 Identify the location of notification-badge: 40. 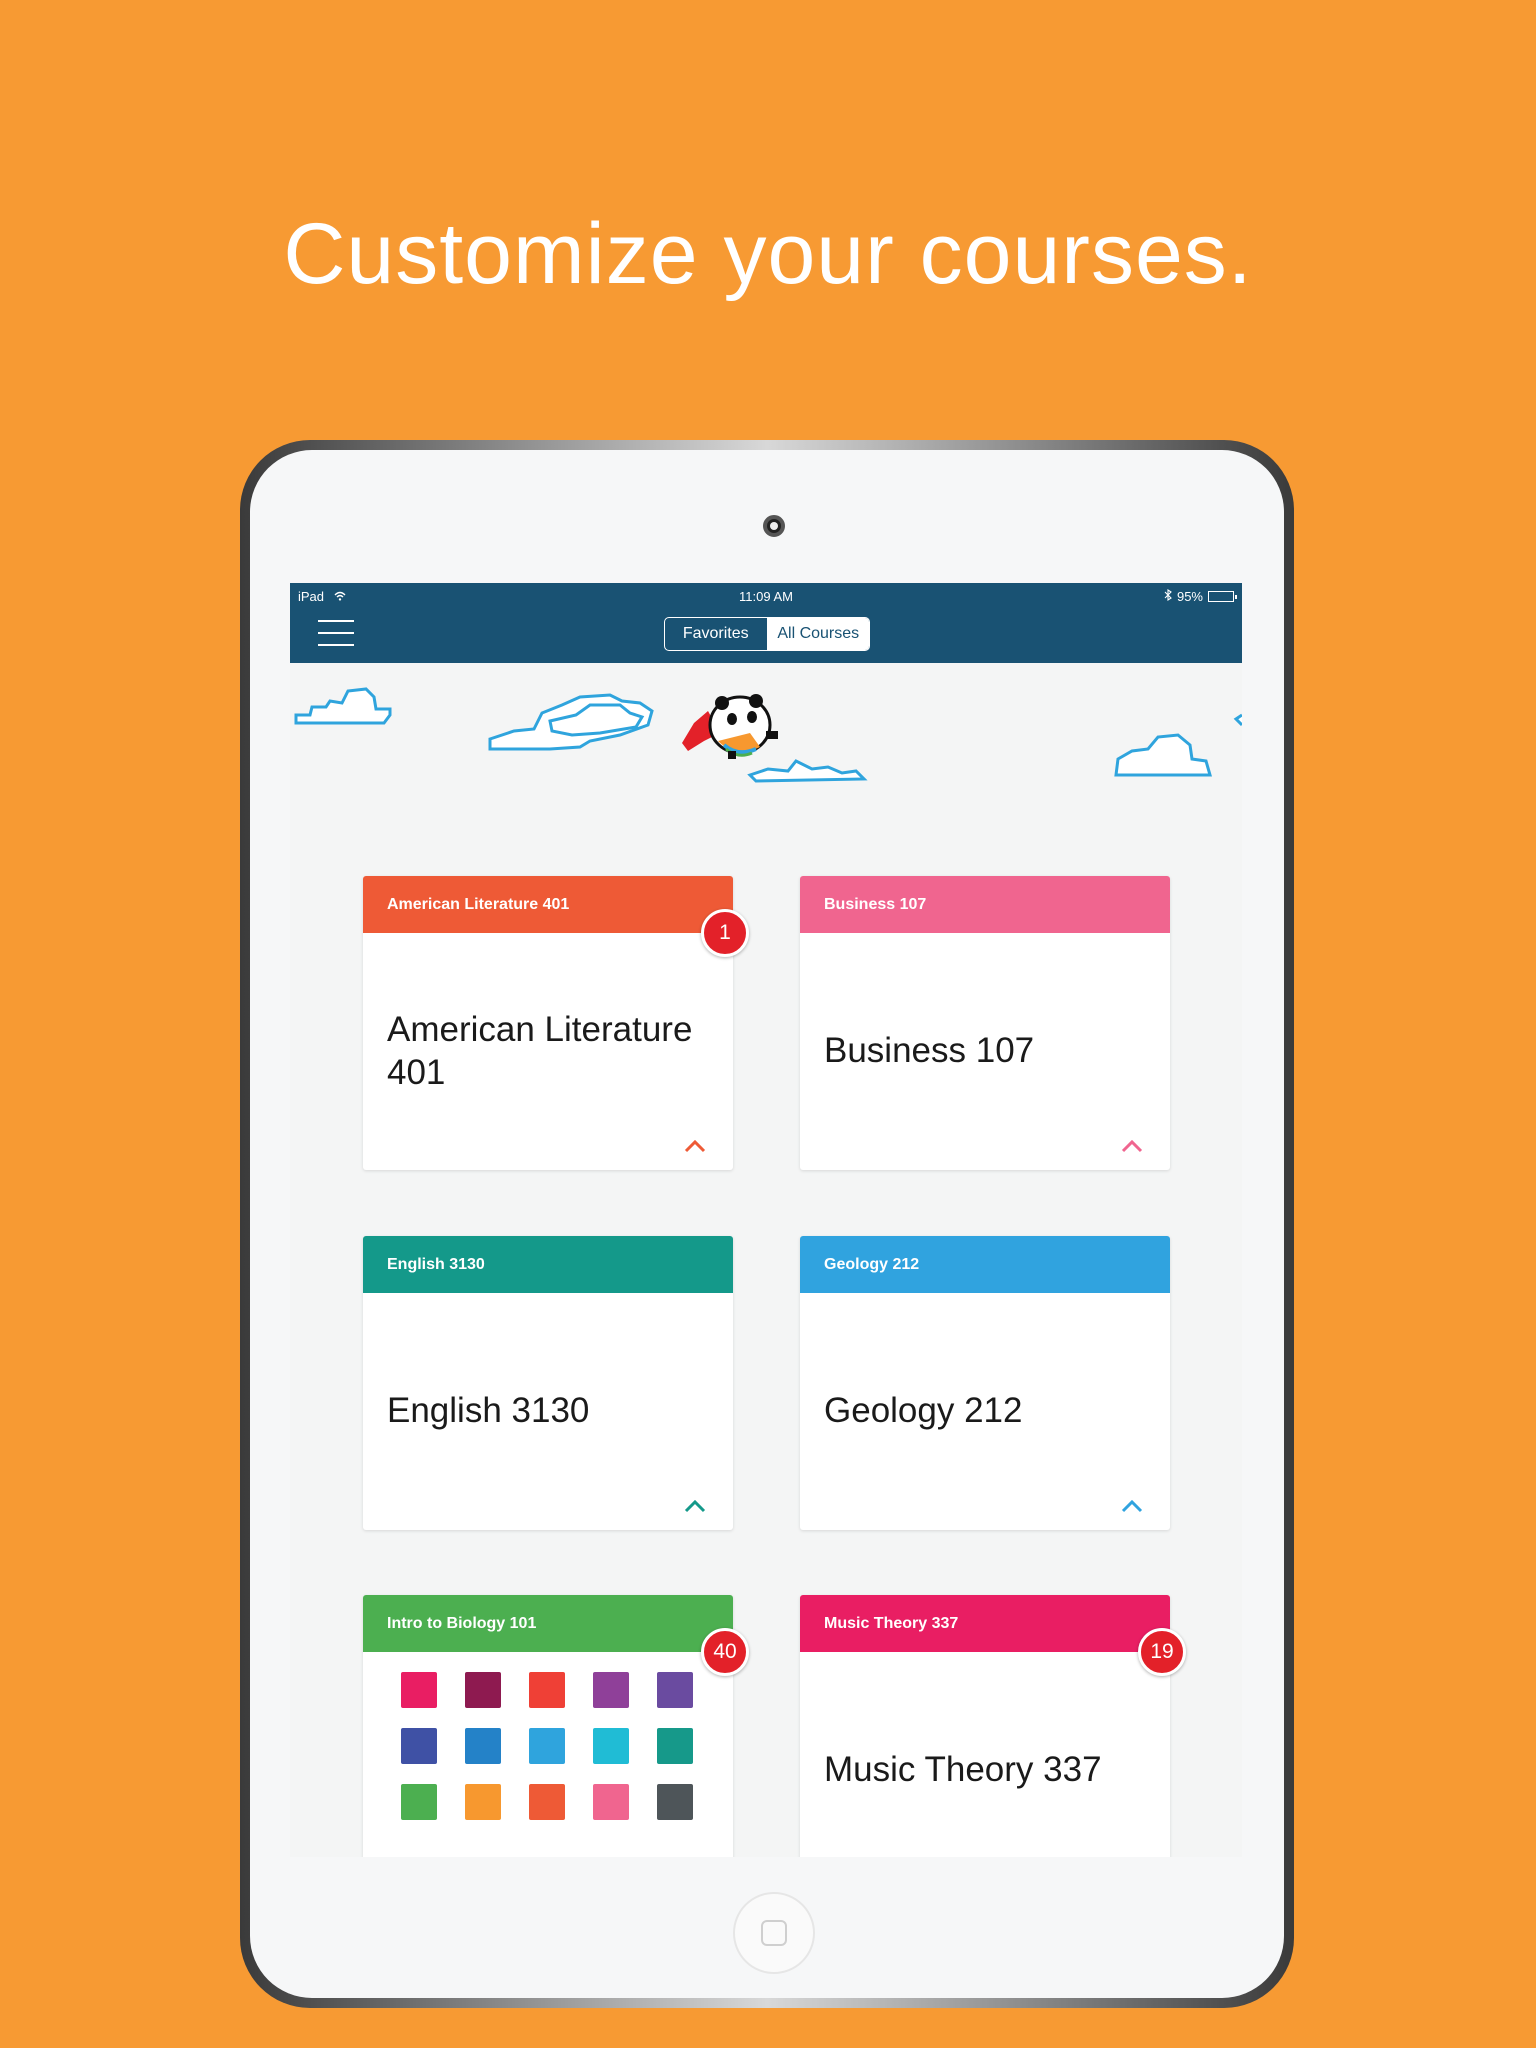
(725, 1652).